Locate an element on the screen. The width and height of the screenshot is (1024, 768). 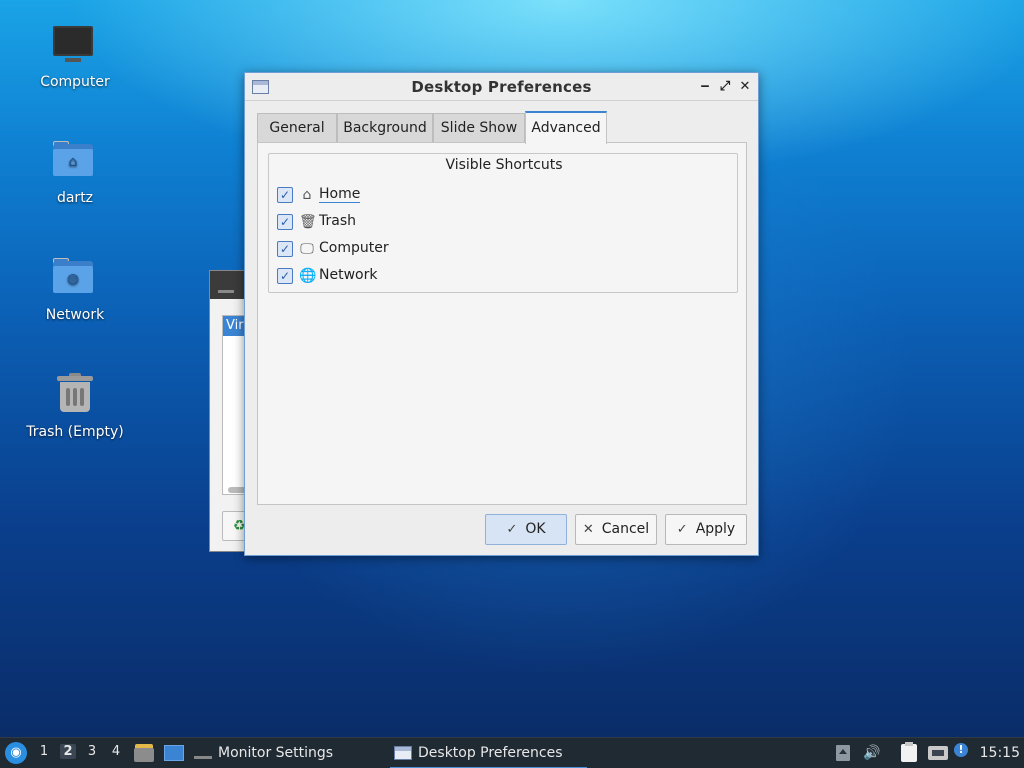
computer-checkbox: ✓ is located at coordinates (285, 249).